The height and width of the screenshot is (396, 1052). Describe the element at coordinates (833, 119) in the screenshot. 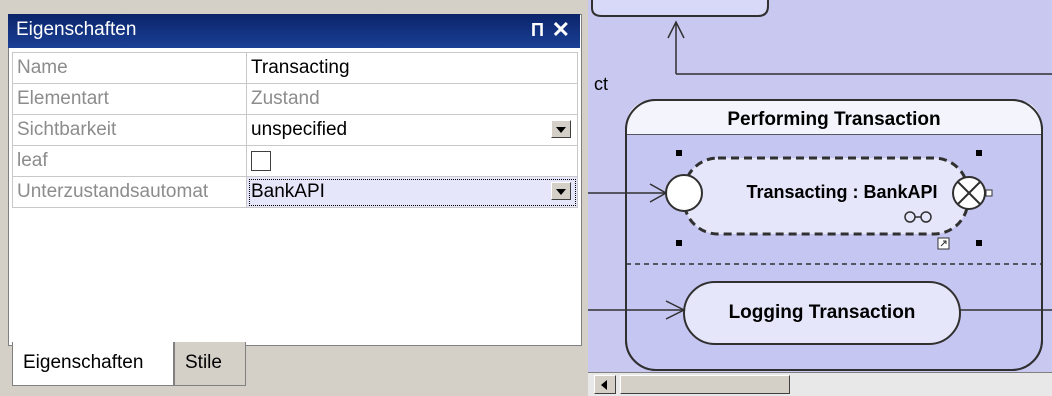

I see `composite-title: Performing Transaction` at that location.